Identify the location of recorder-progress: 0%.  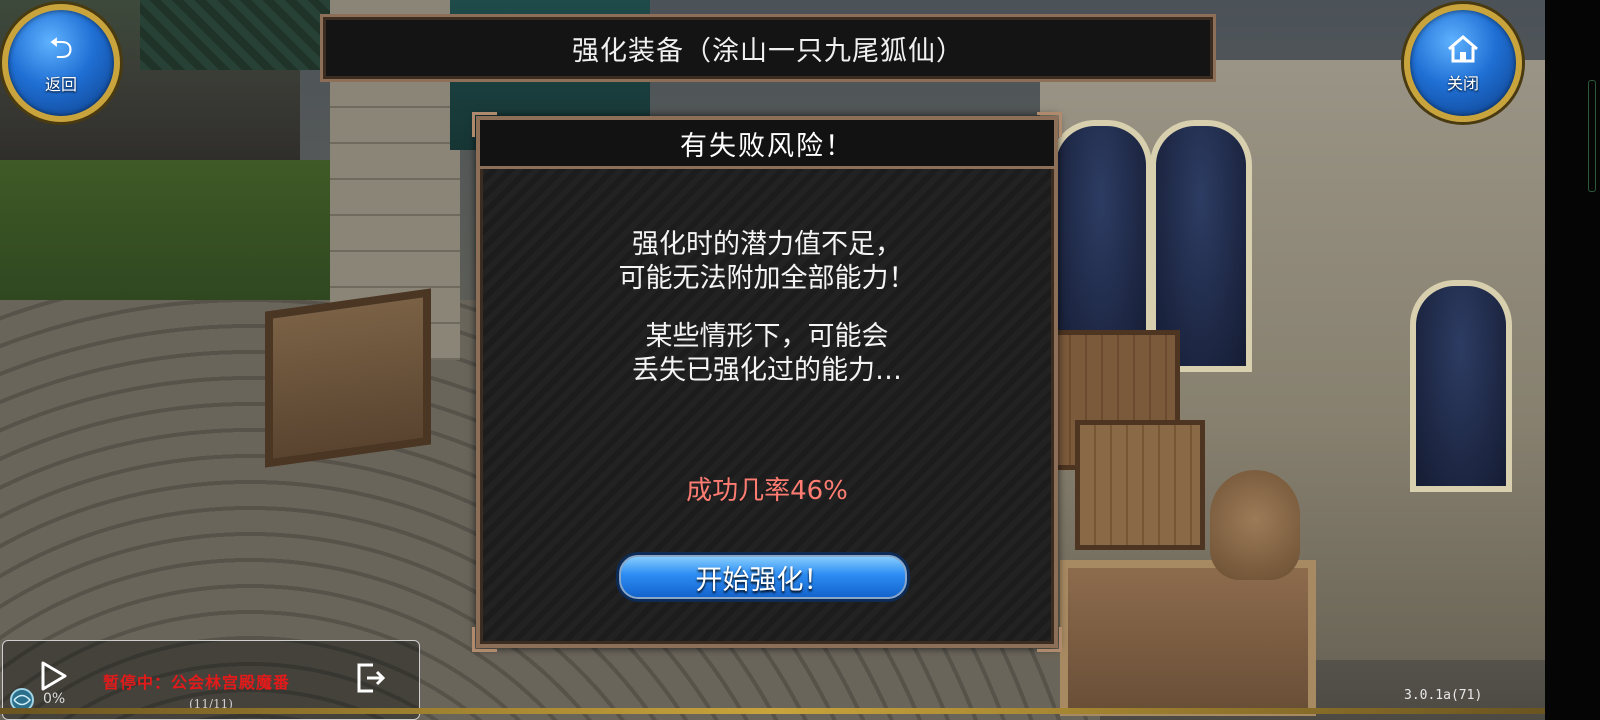
(54, 699).